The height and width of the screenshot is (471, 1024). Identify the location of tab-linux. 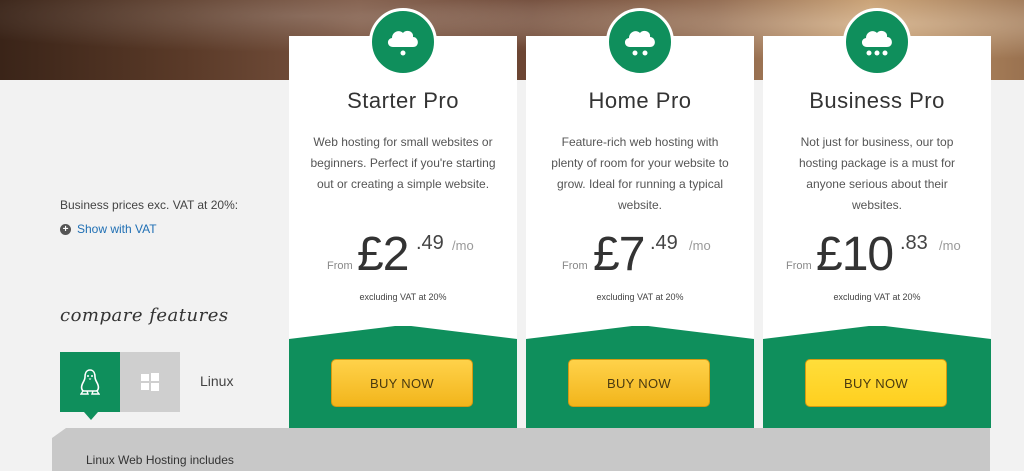
(90, 386).